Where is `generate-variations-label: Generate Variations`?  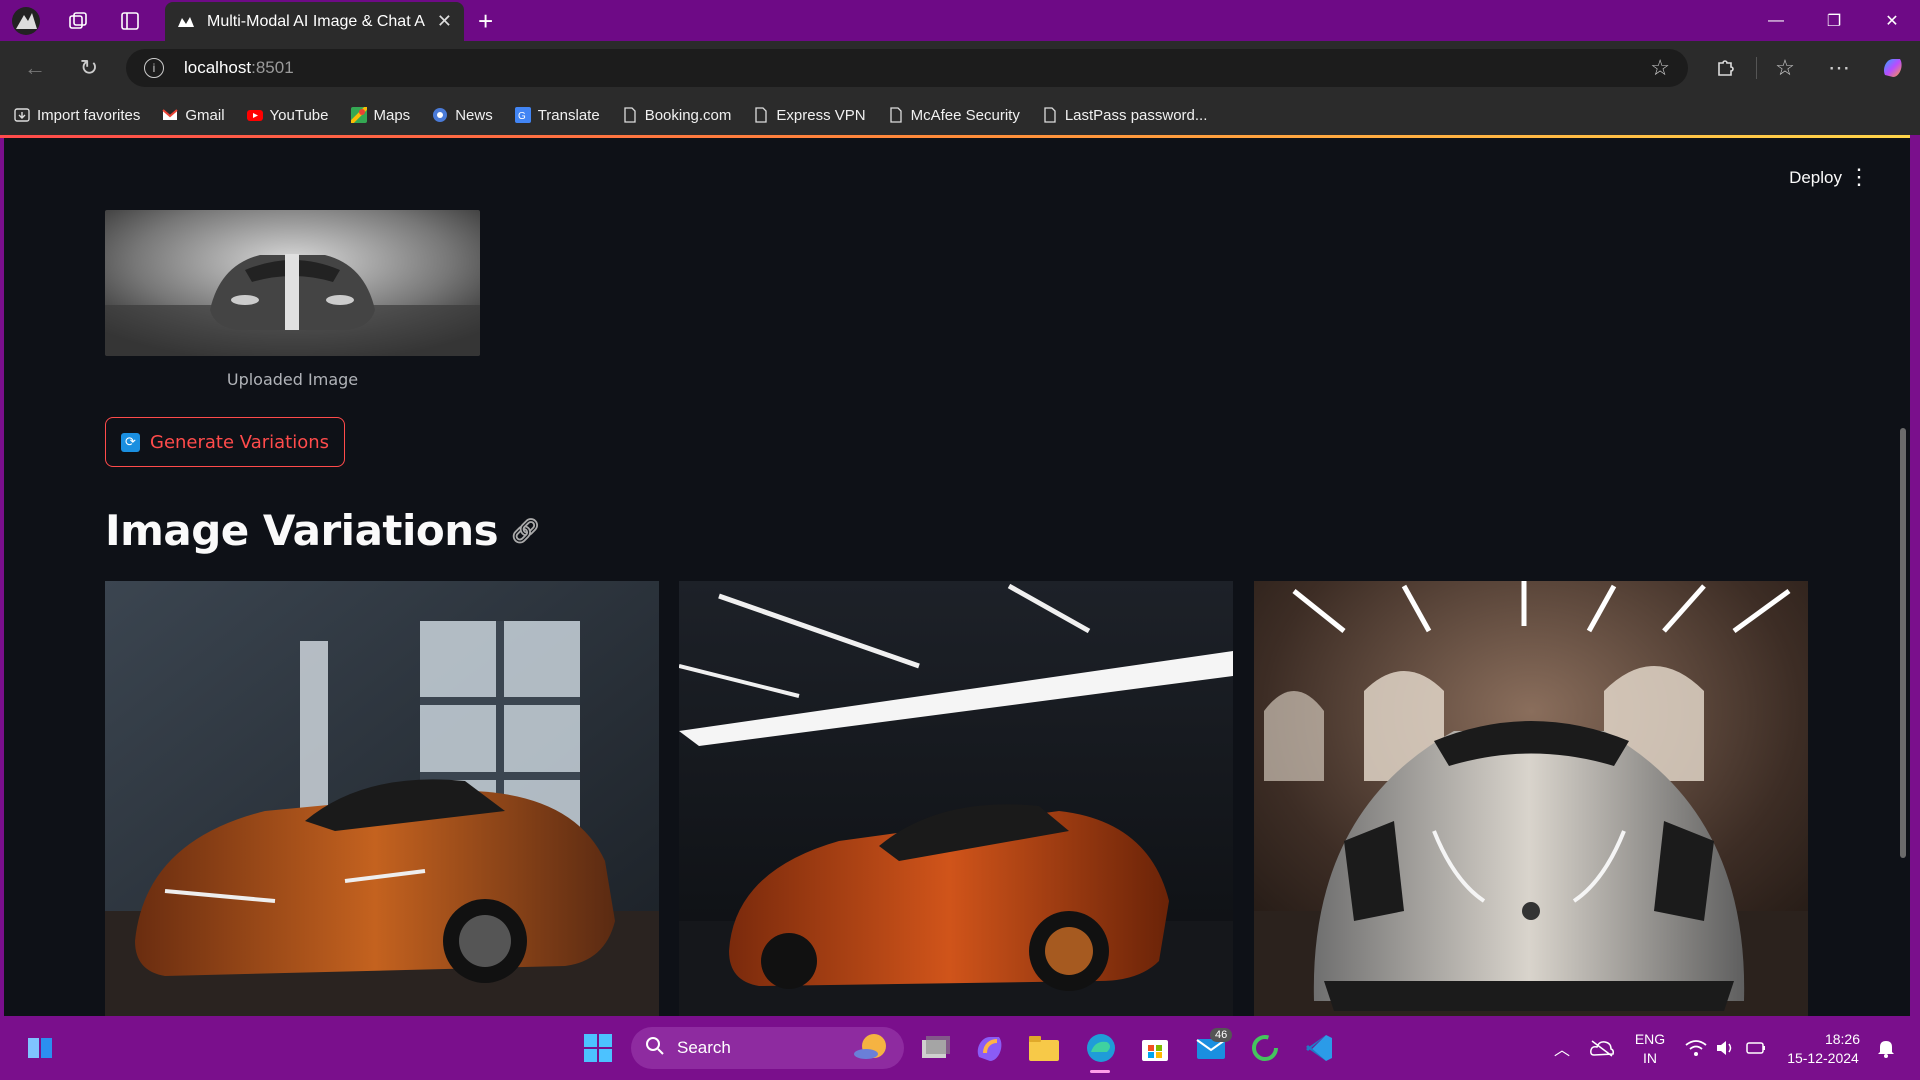 generate-variations-label: Generate Variations is located at coordinates (240, 442).